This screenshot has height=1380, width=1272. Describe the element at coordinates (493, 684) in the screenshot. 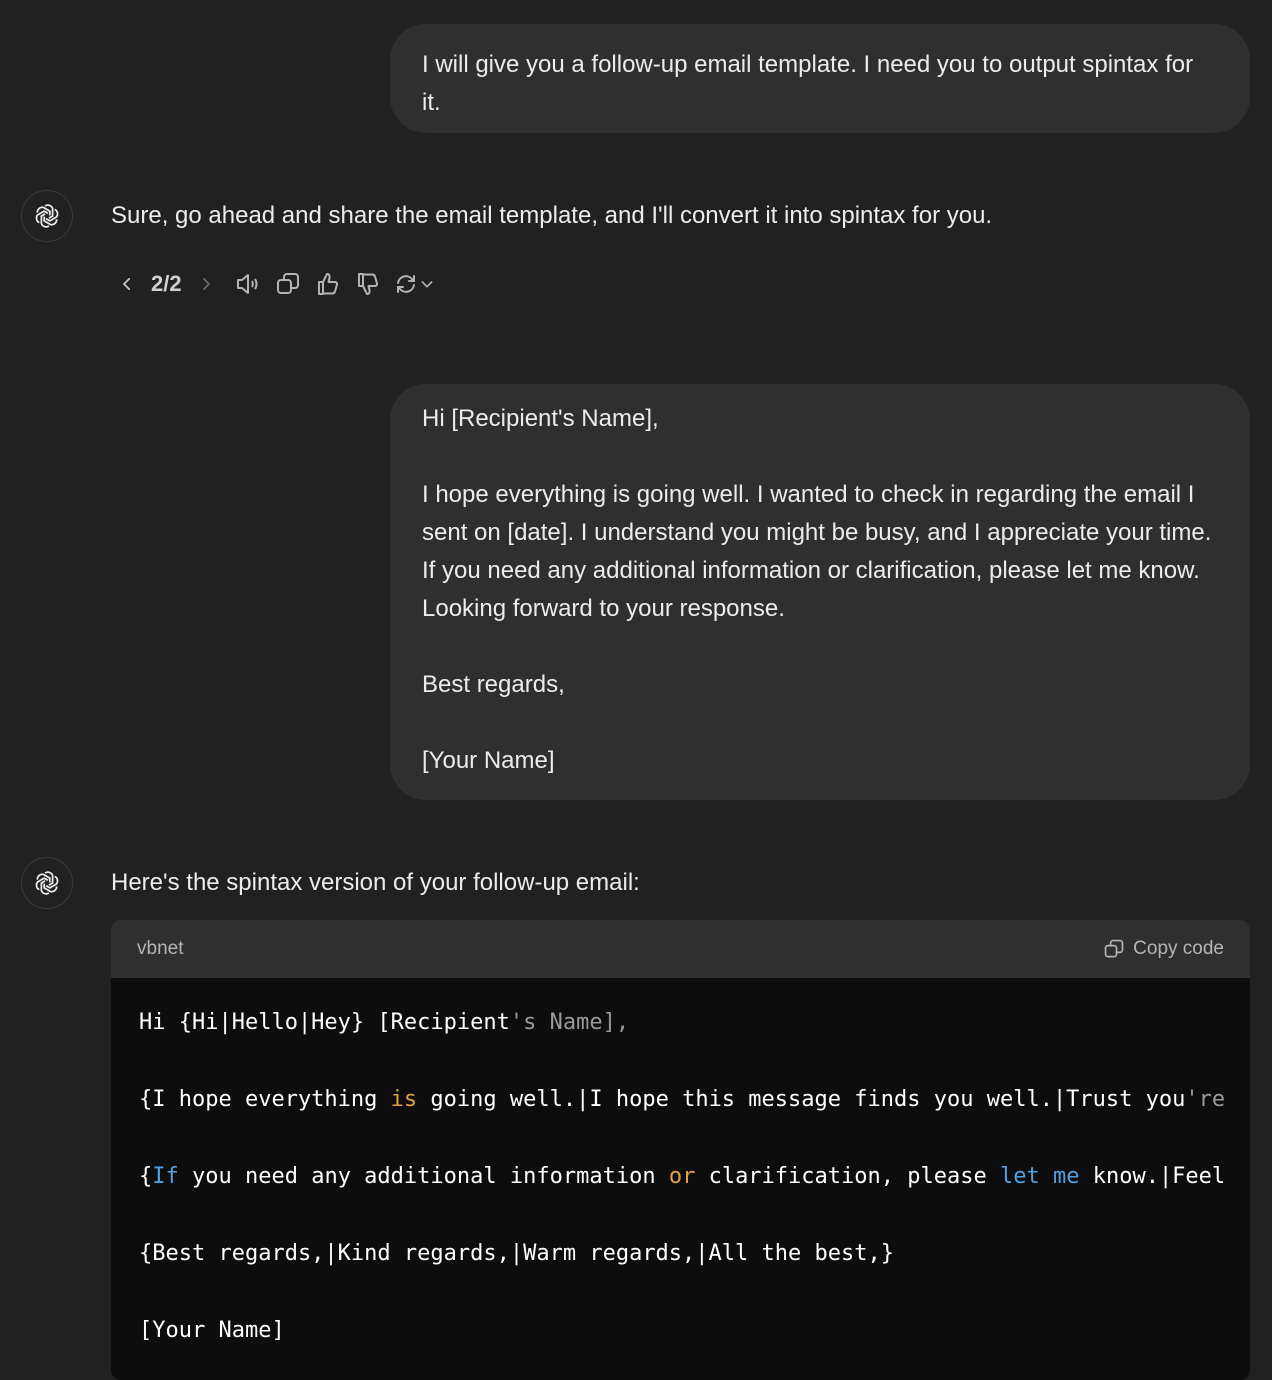

I see `email-line: Best regards,` at that location.